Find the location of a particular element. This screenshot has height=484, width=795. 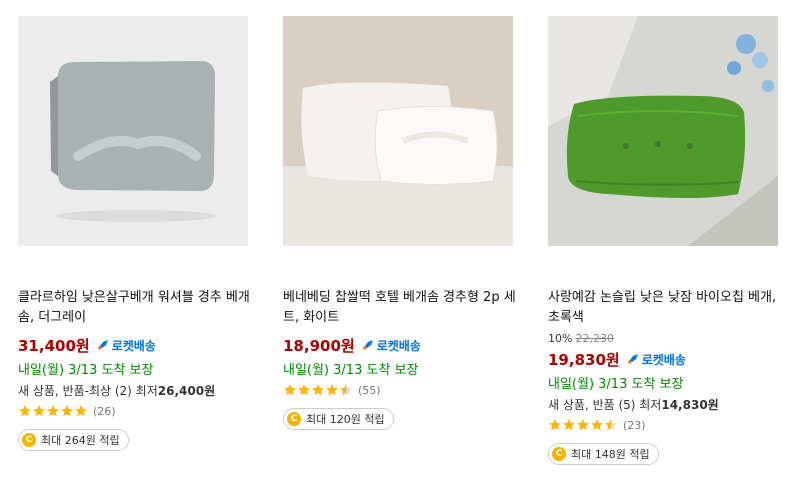

reward-badge: C 최대 264원 적립 is located at coordinates (73, 440).